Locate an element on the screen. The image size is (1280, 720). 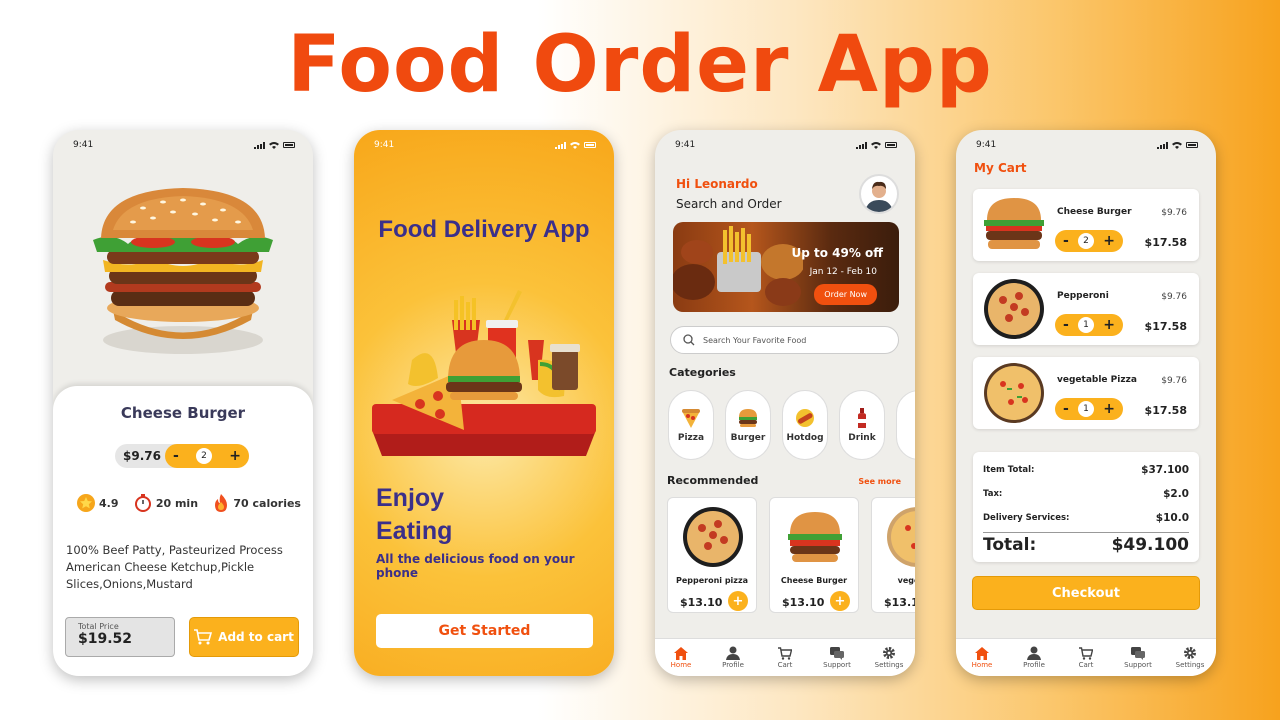
delivery-row: Delivery Services: $10.0 is located at coordinates (1086, 518).